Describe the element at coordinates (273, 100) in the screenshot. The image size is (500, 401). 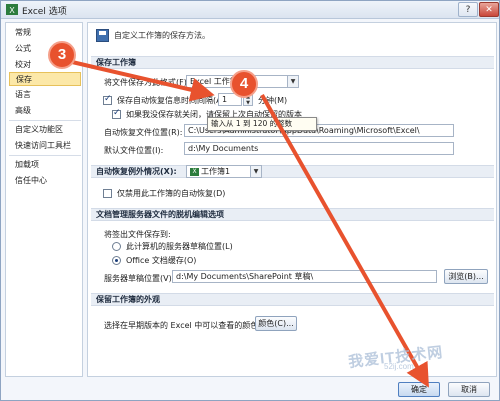
I see `minutes-label: 分钟(M)` at that location.